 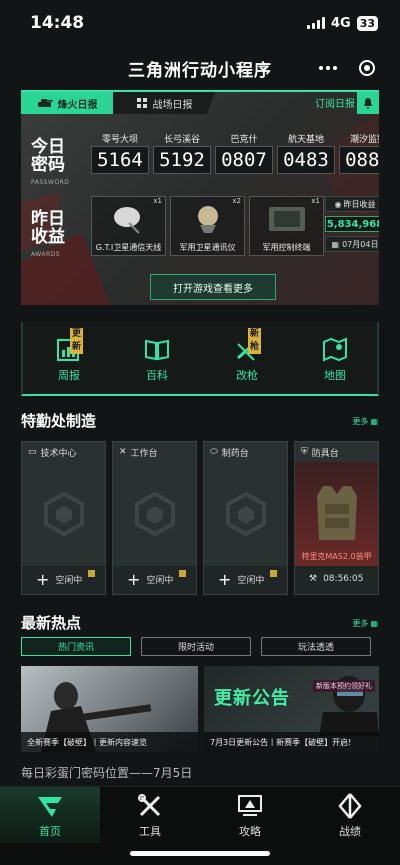 I want to click on news-next-title: 每日彩蛋门密码位置——7月5日, so click(x=106, y=772).